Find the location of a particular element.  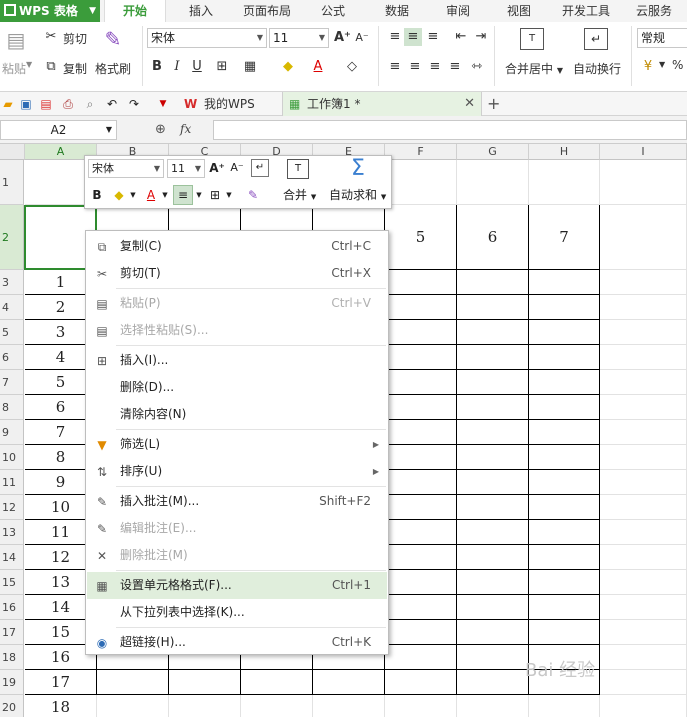

cell-h15 is located at coordinates (564, 582).